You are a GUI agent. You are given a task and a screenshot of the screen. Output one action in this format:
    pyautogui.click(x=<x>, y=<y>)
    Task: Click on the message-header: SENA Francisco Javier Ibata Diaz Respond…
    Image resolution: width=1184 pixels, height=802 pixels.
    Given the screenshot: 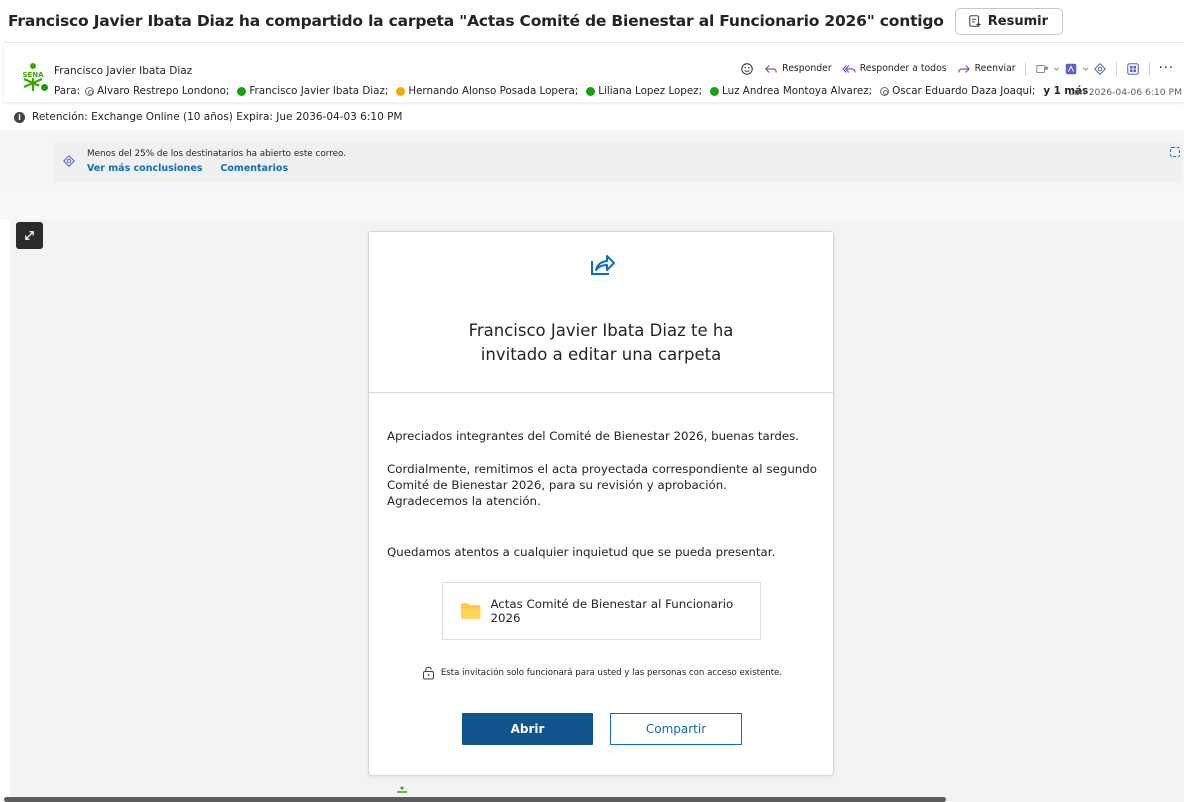 What is the action you would take?
    pyautogui.click(x=594, y=72)
    